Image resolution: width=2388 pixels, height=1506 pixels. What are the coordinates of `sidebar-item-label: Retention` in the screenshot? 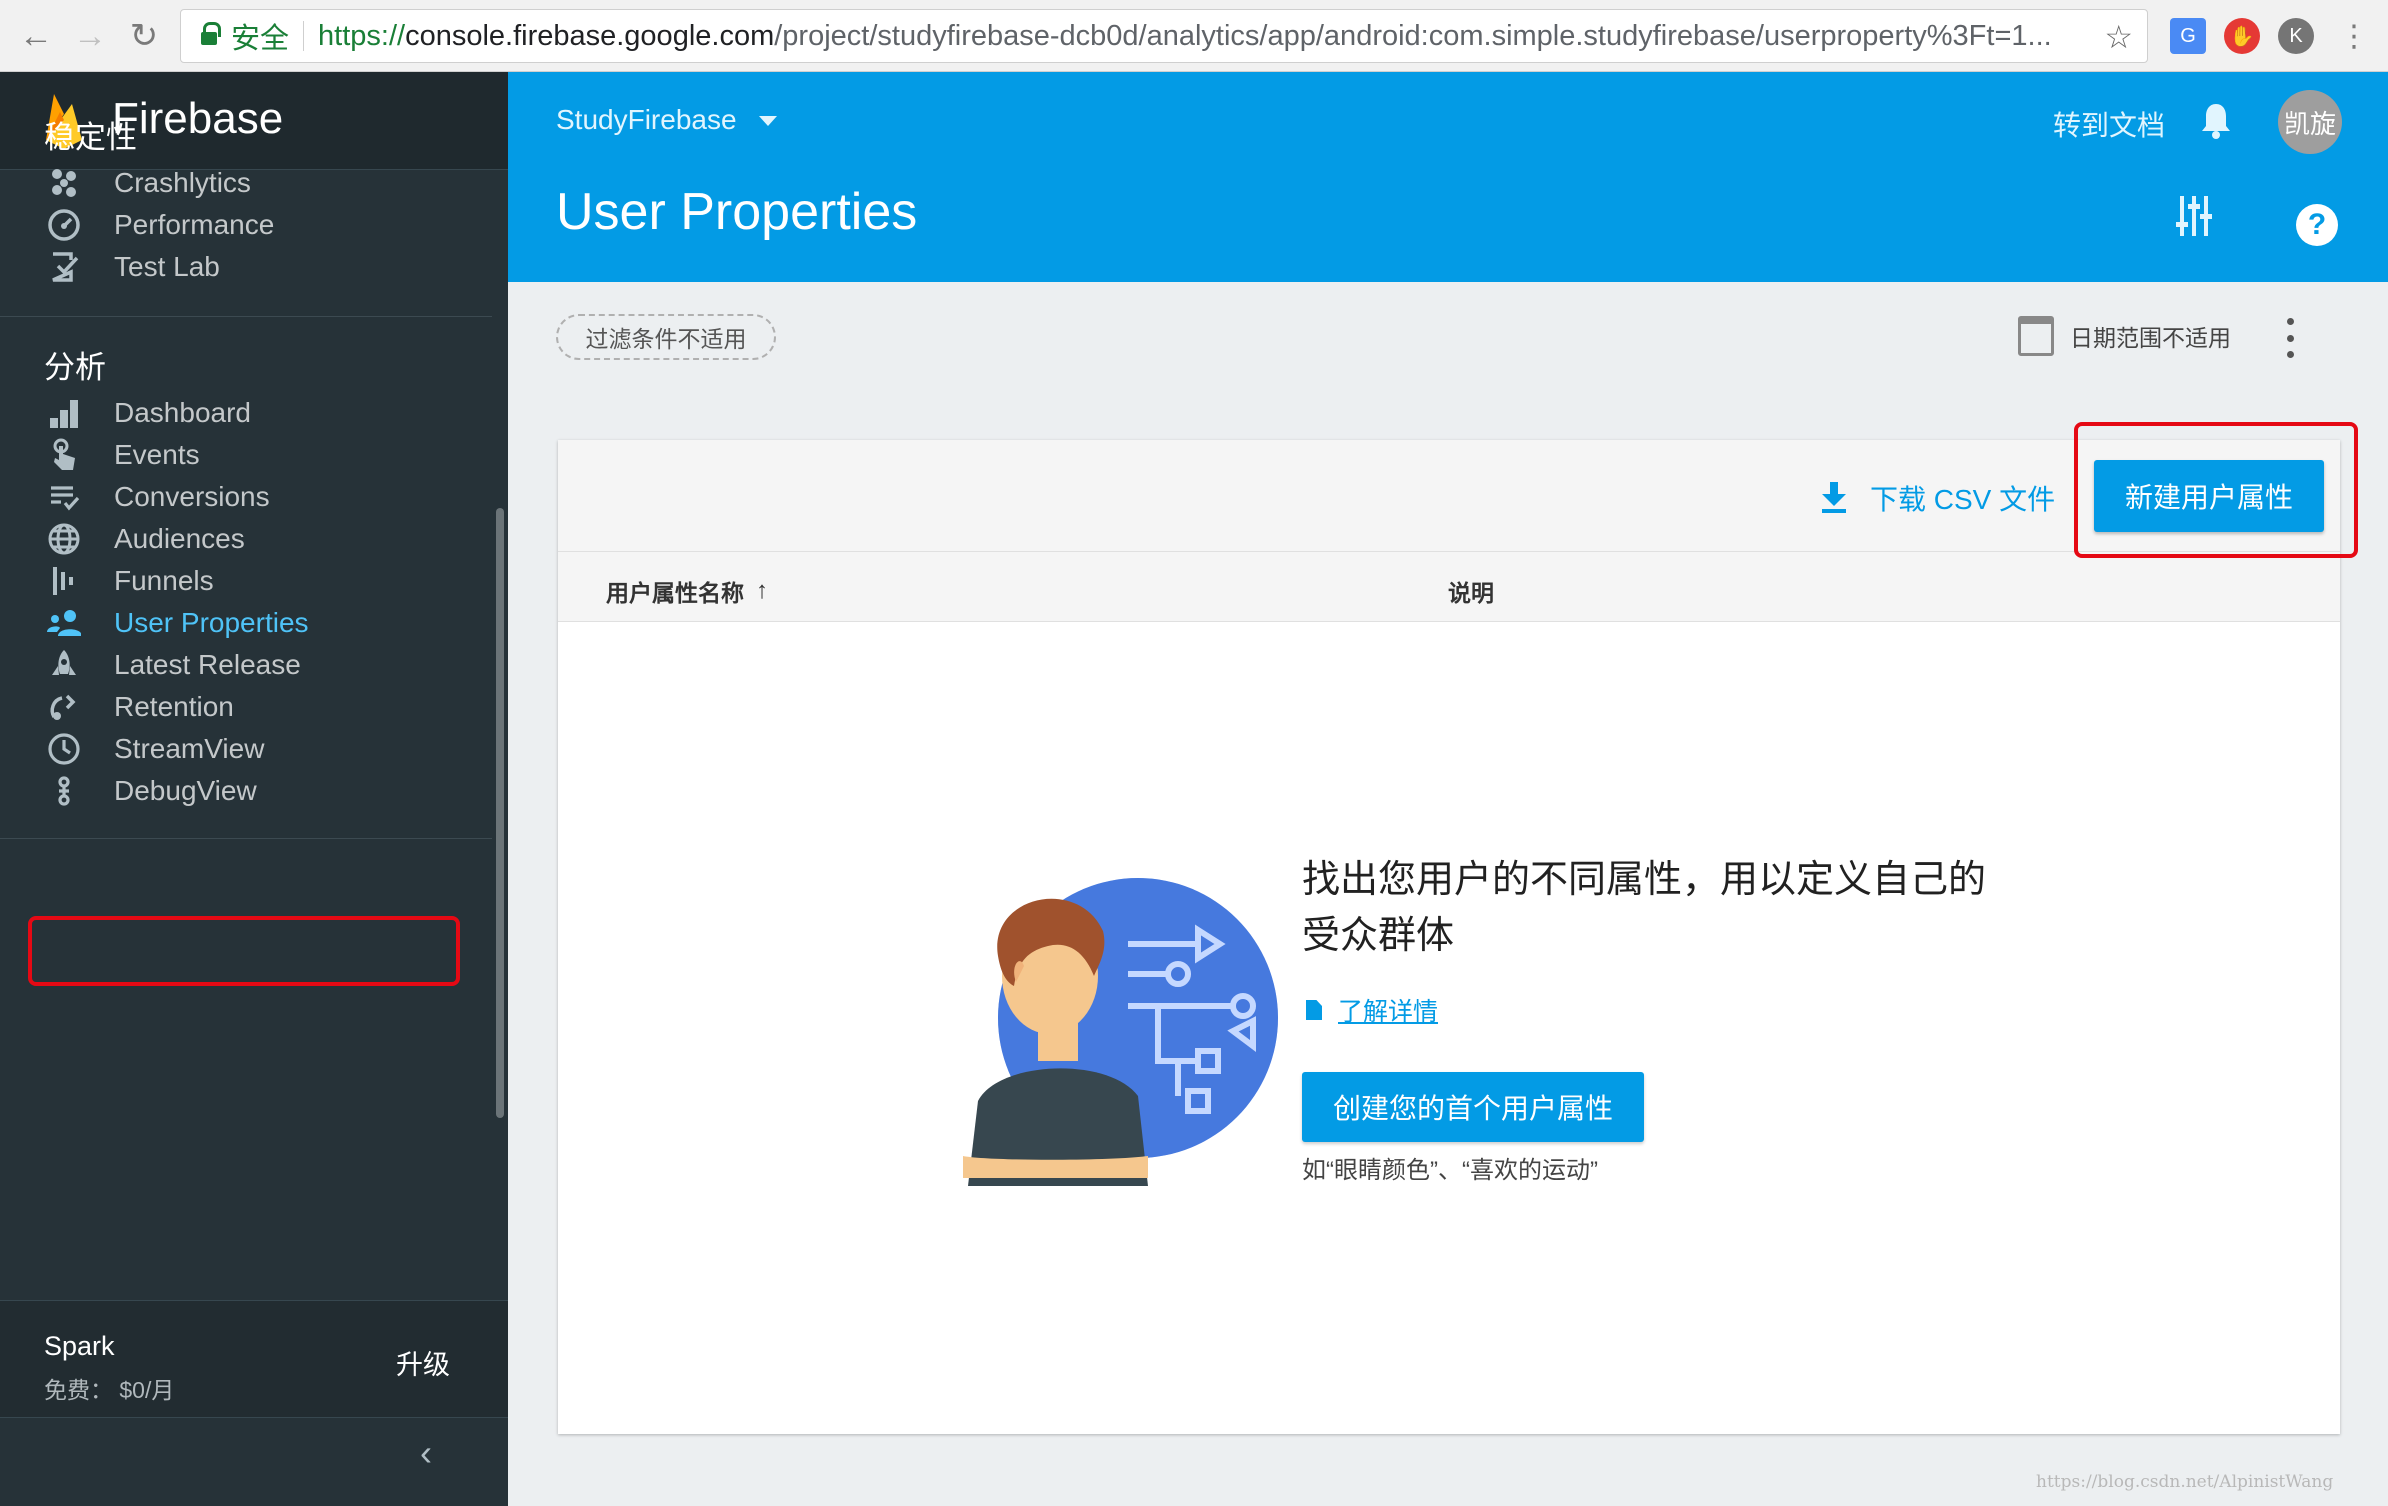 It's located at (174, 706).